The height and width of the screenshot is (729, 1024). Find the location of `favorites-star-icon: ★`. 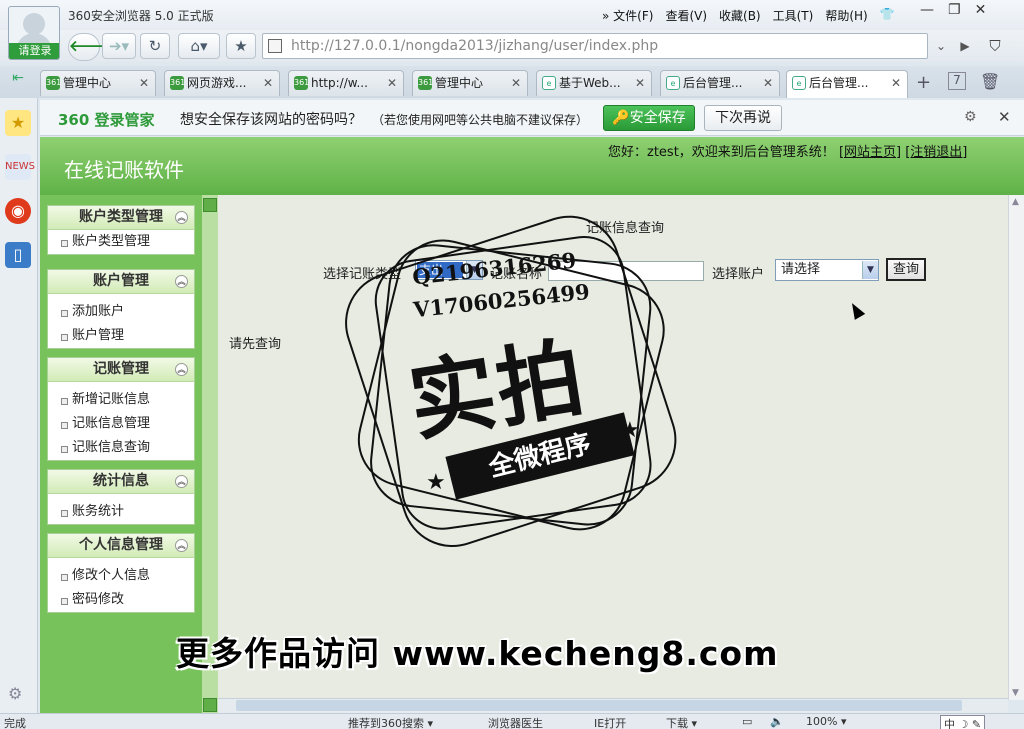

favorites-star-icon: ★ is located at coordinates (18, 123).